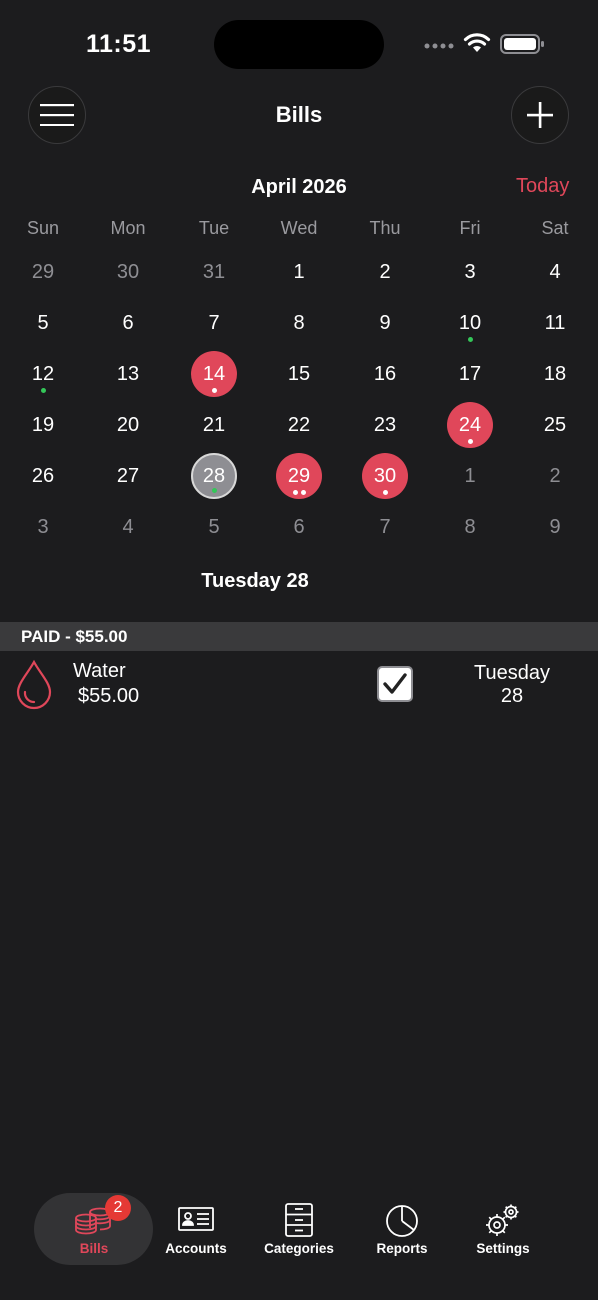 This screenshot has width=598, height=1300. I want to click on calendar-day-number: 21, so click(214, 424).